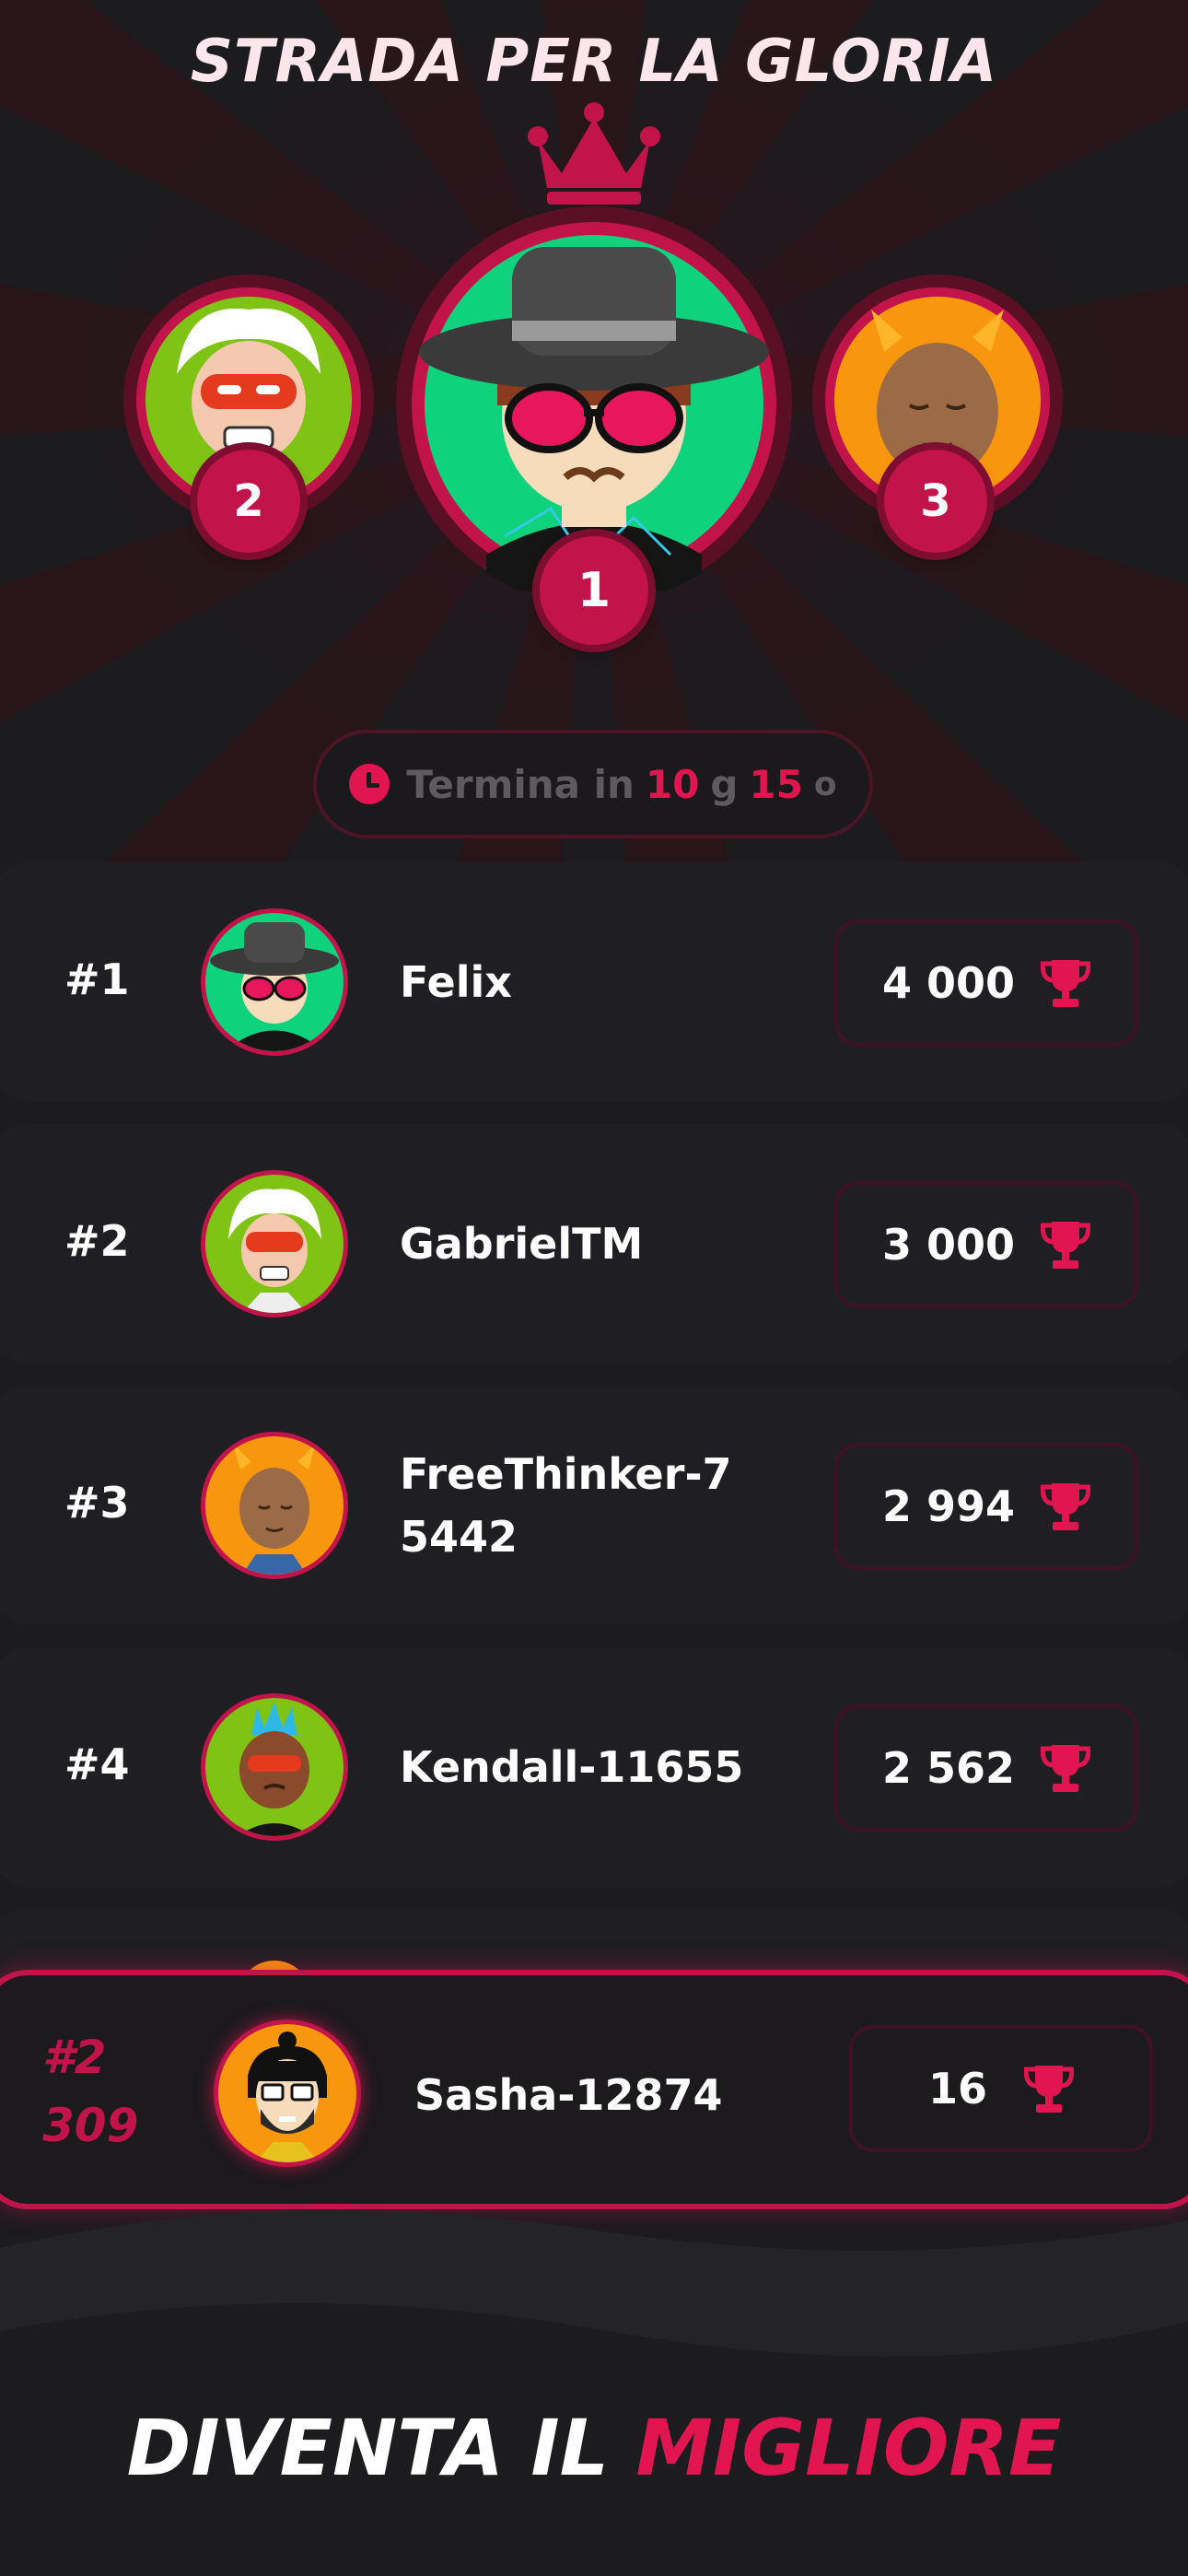 The image size is (1188, 2576). What do you see at coordinates (948, 1768) in the screenshot?
I see `score-value: 2 562` at bounding box center [948, 1768].